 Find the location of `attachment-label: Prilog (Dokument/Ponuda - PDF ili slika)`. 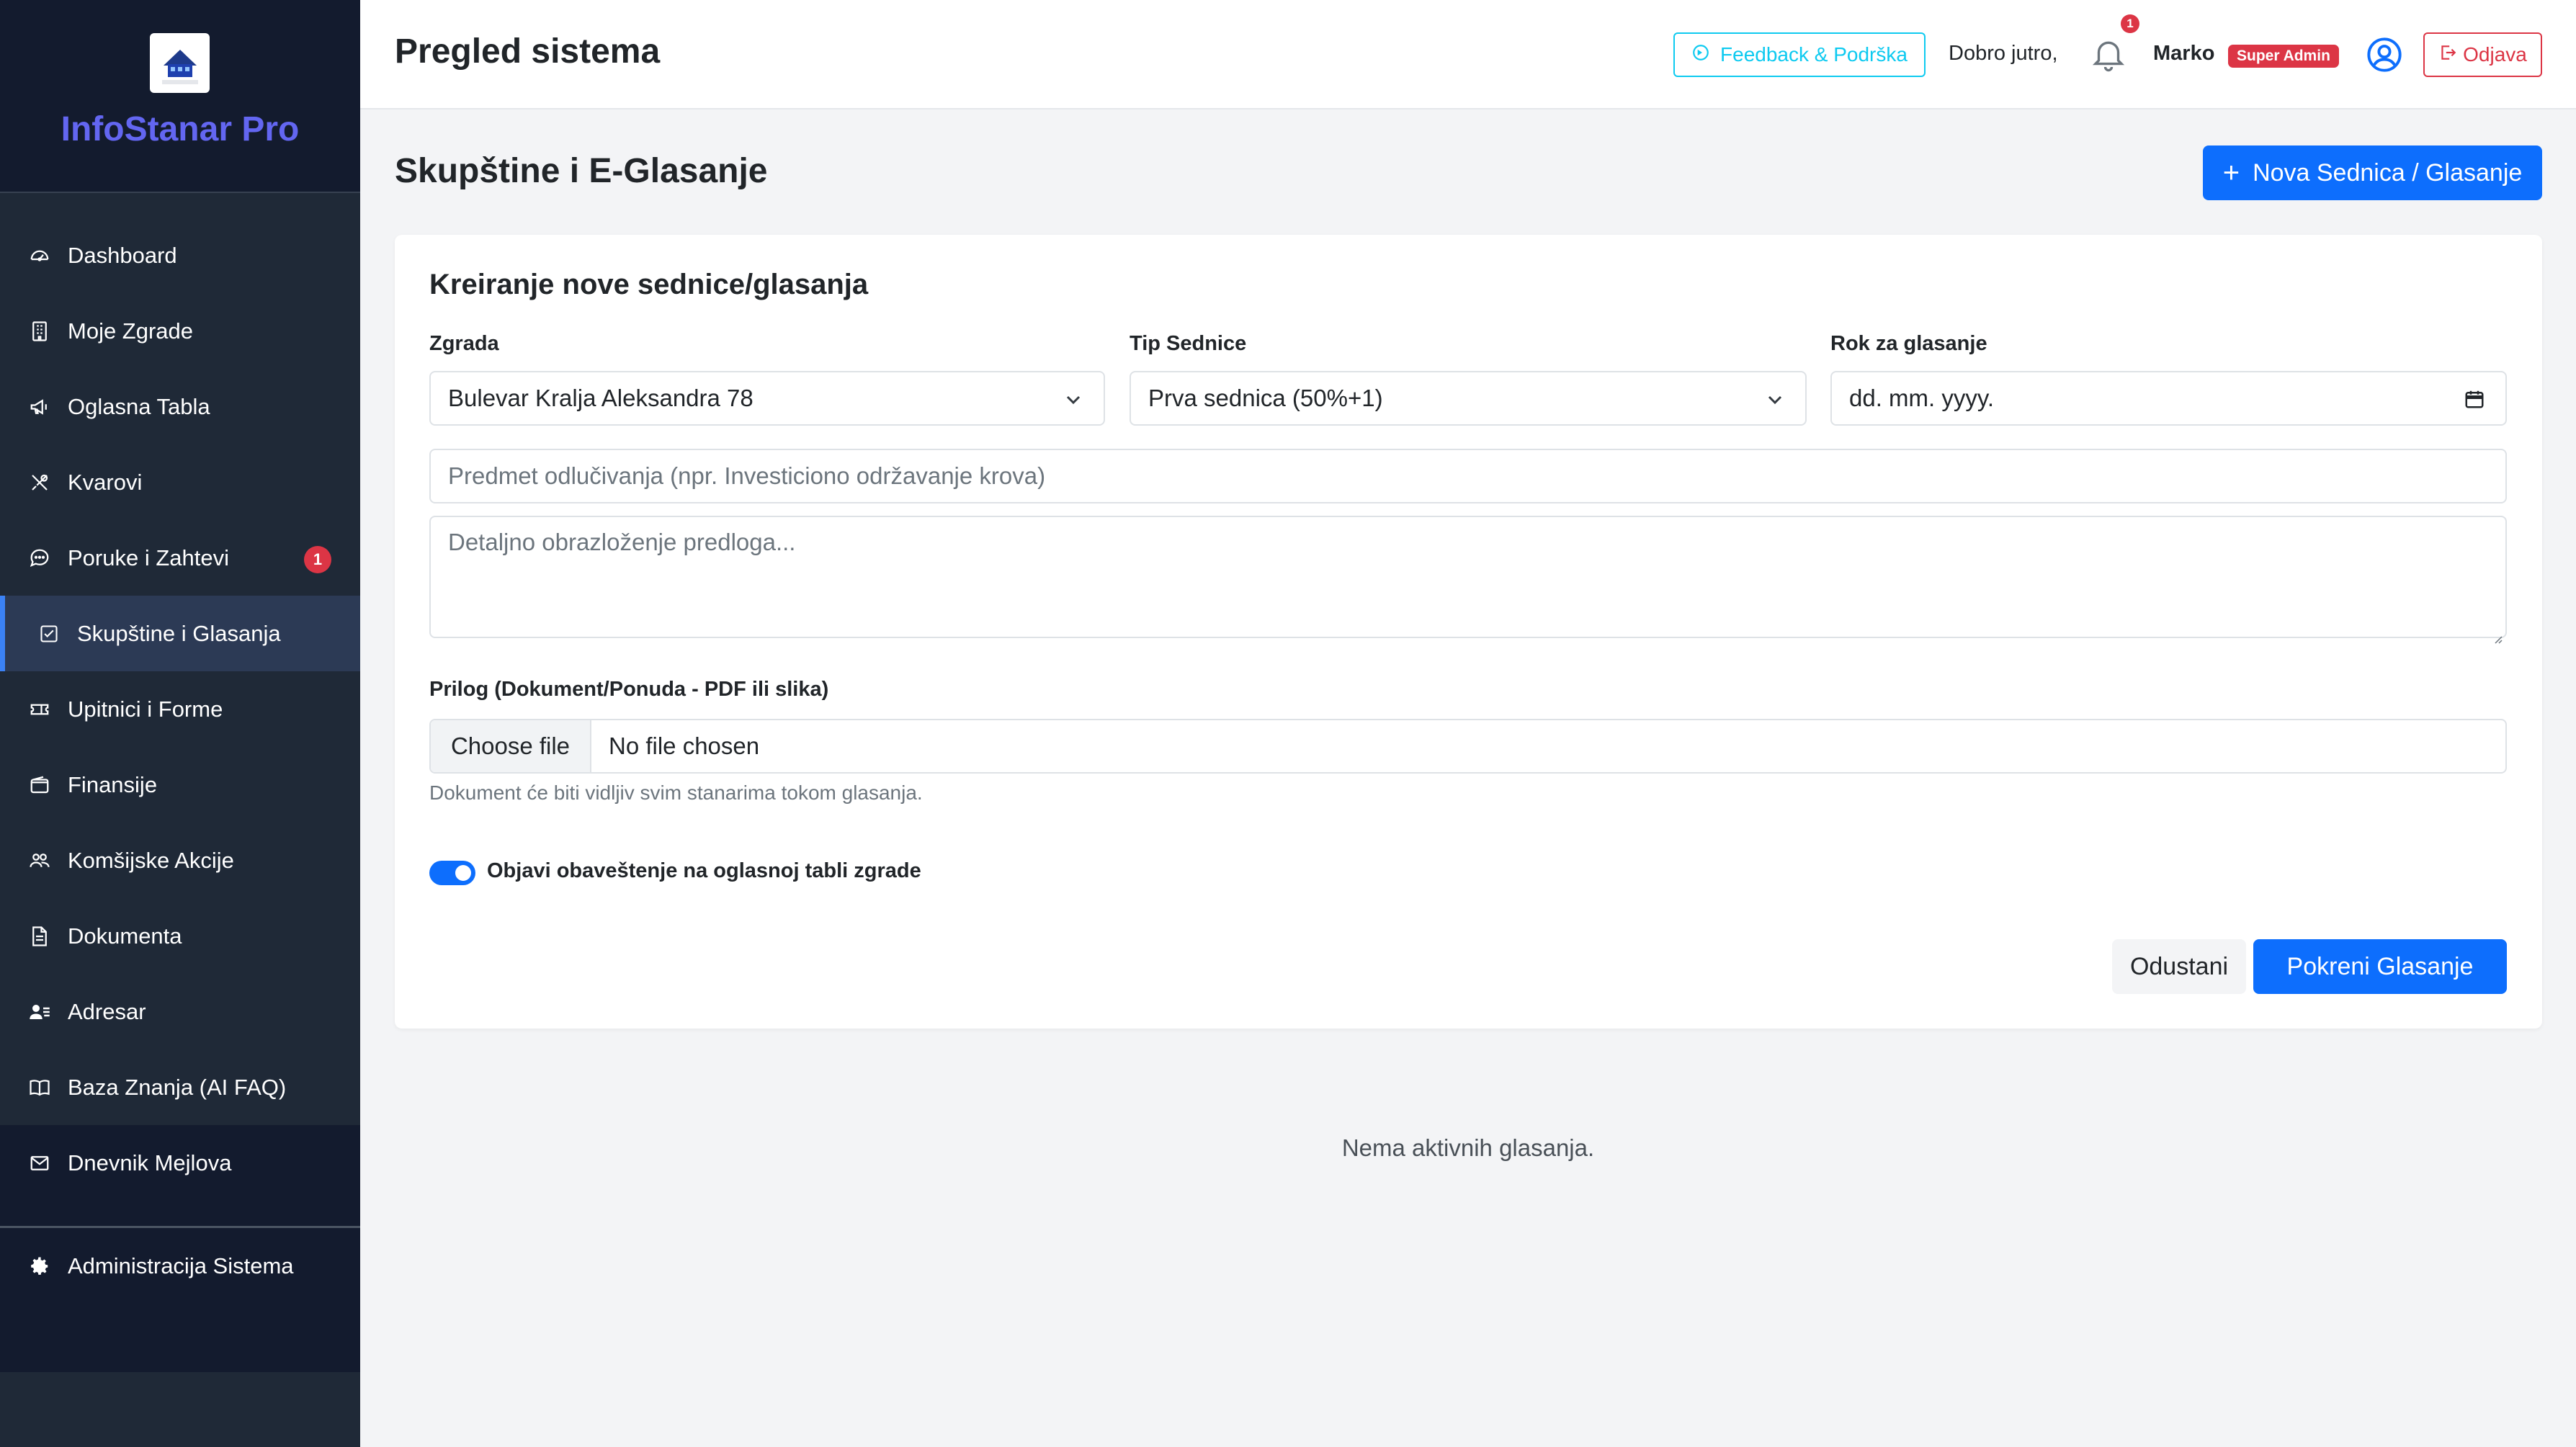

attachment-label: Prilog (Dokument/Ponuda - PDF ili slika) is located at coordinates (629, 689).